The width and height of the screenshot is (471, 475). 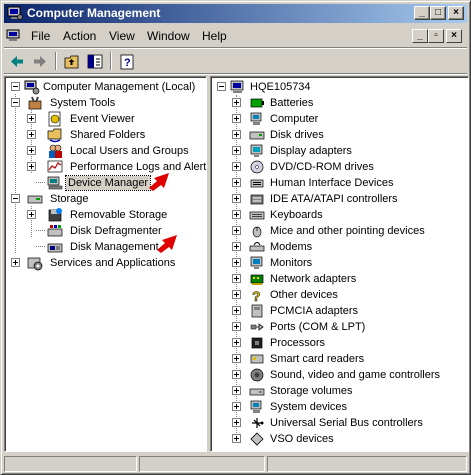 I want to click on device-category-label: System devices, so click(x=309, y=407).